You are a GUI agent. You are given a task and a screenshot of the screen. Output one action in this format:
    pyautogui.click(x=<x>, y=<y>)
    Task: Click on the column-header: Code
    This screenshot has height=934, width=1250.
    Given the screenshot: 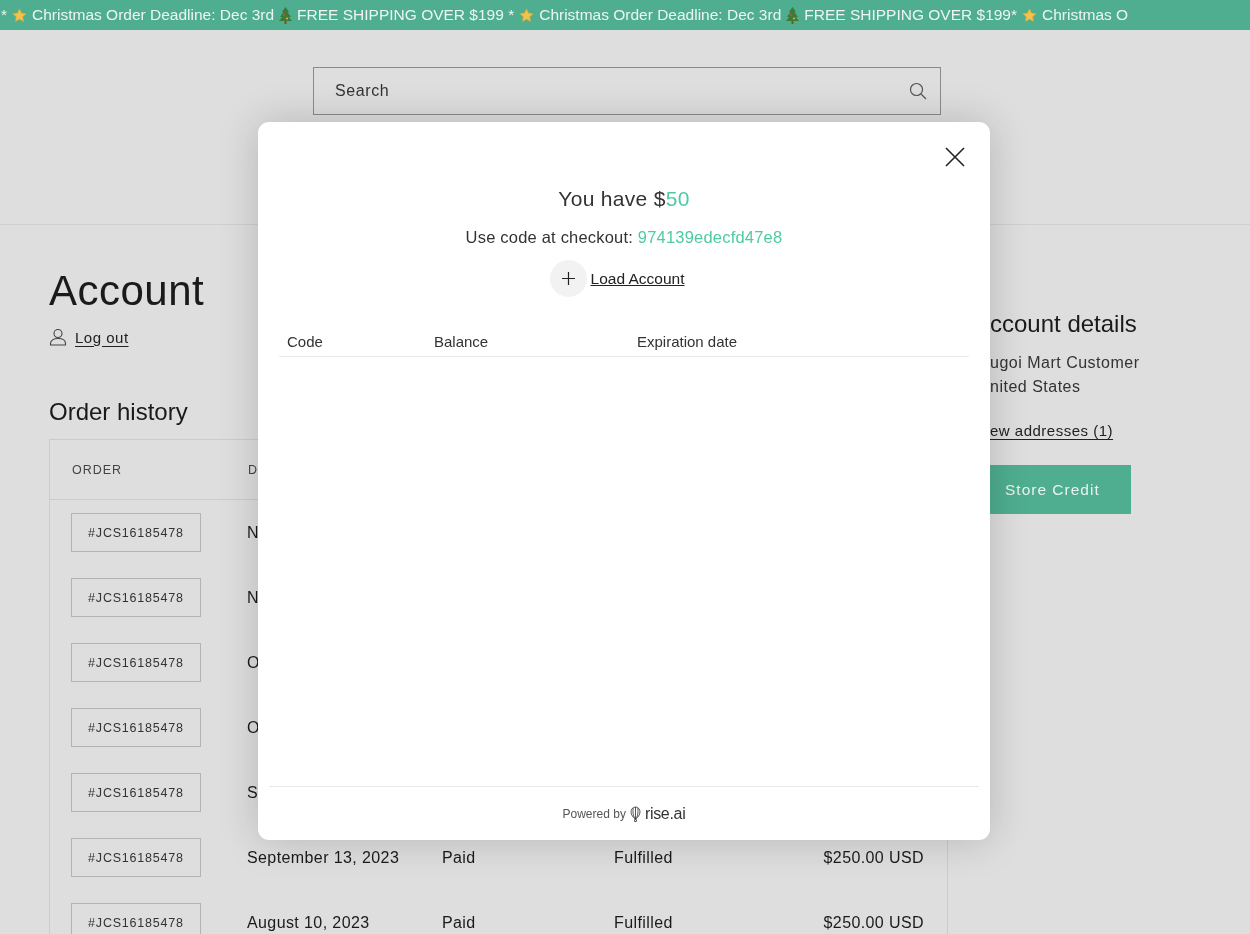 What is the action you would take?
    pyautogui.click(x=305, y=341)
    